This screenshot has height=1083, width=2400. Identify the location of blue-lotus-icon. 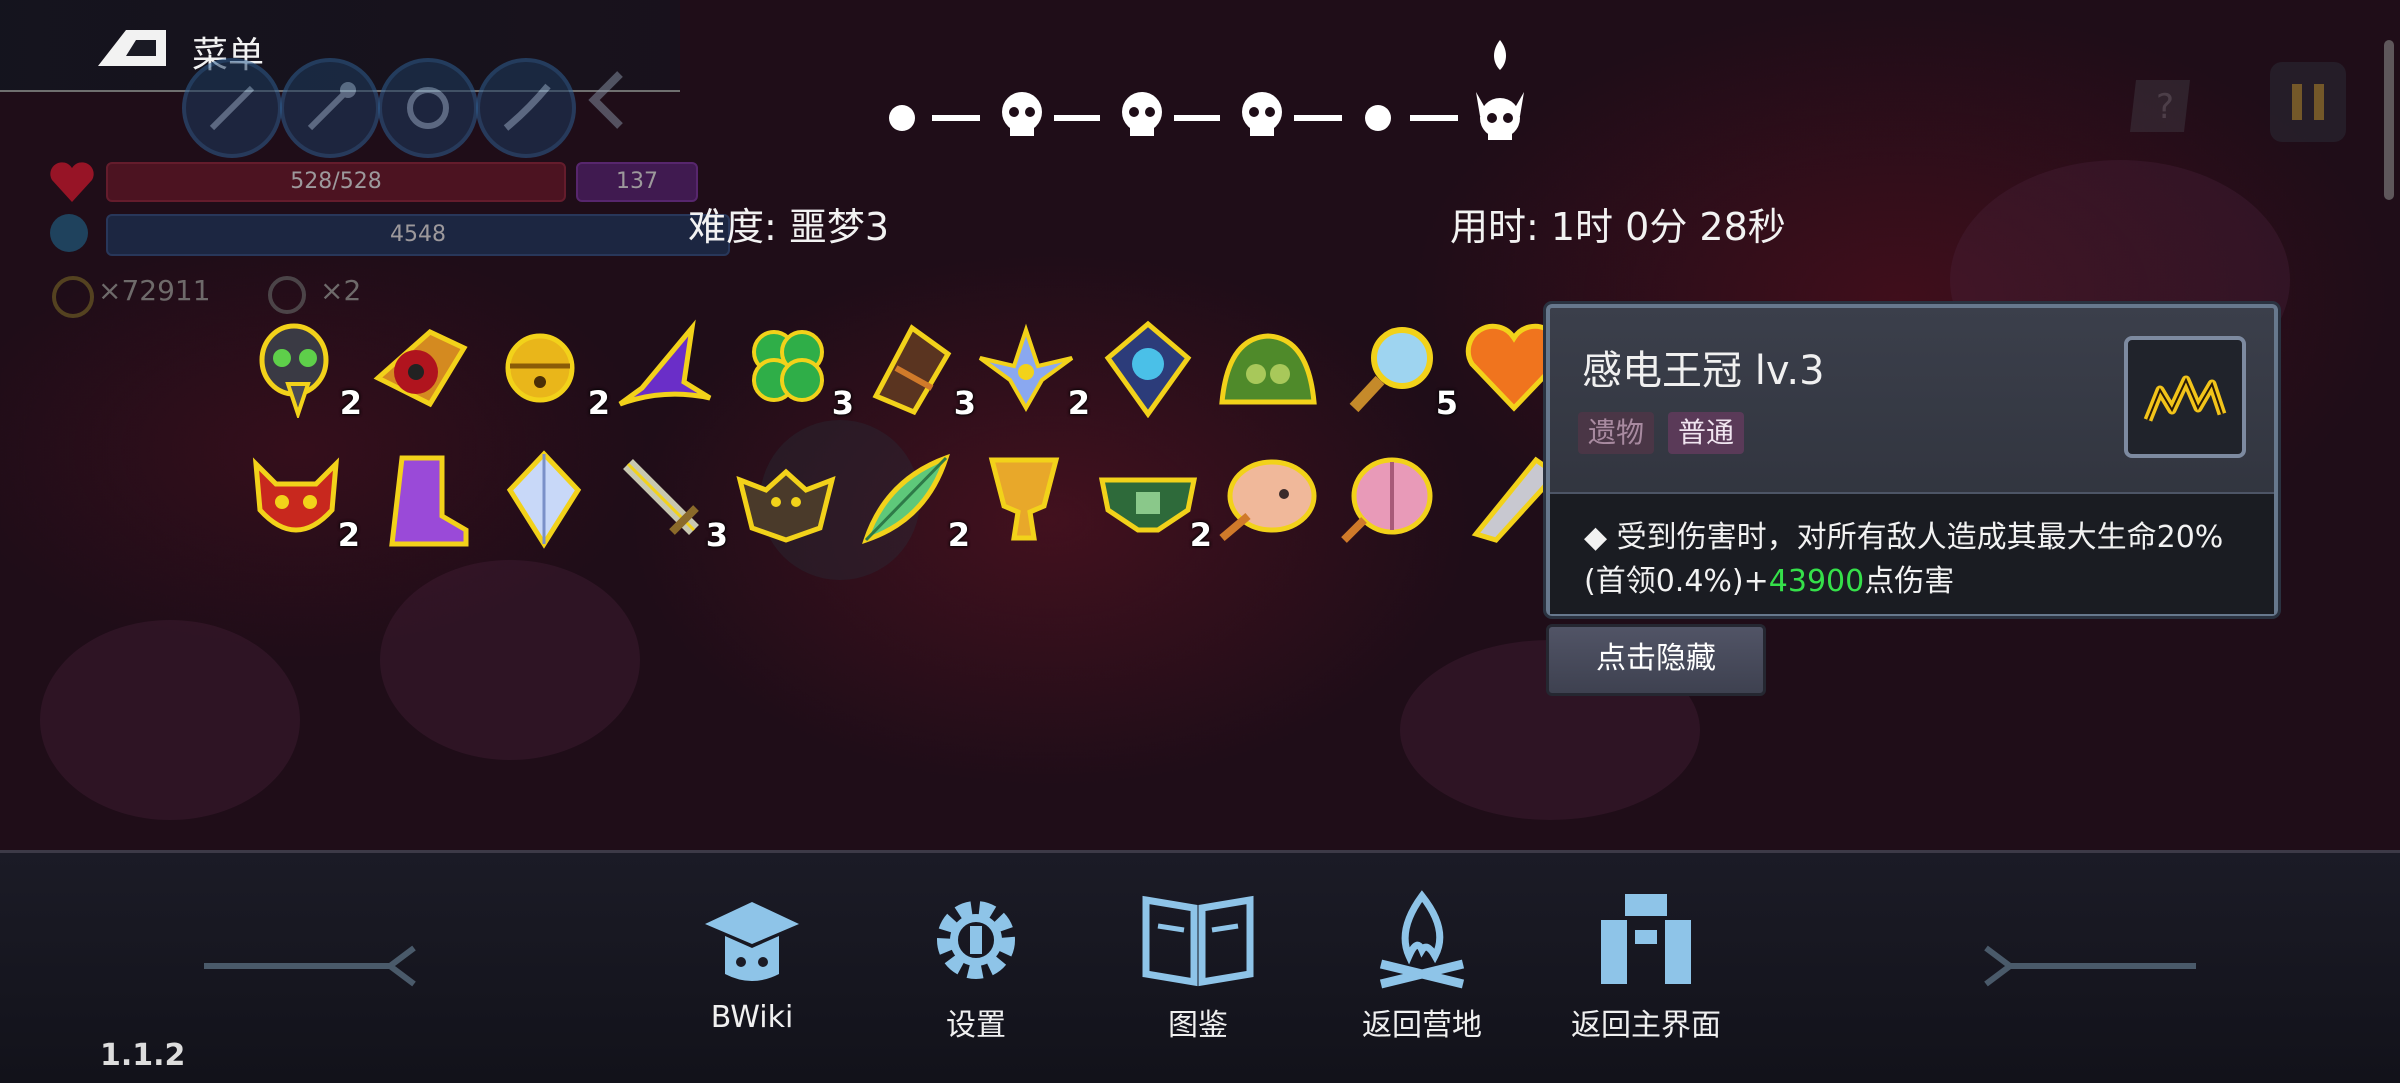
(1026, 368).